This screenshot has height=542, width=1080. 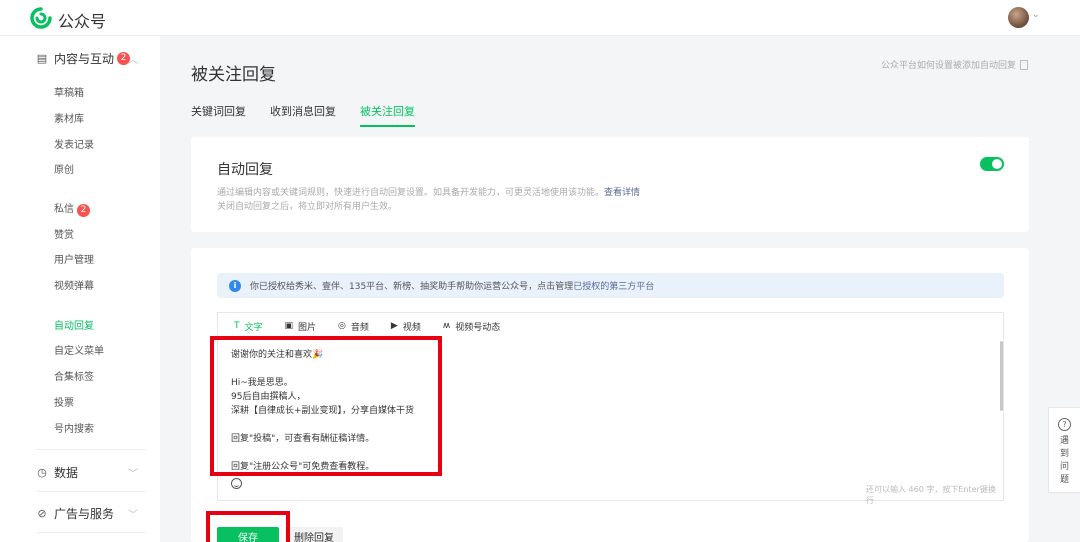 I want to click on chevron-down-icon: ⌄, so click(x=1036, y=15).